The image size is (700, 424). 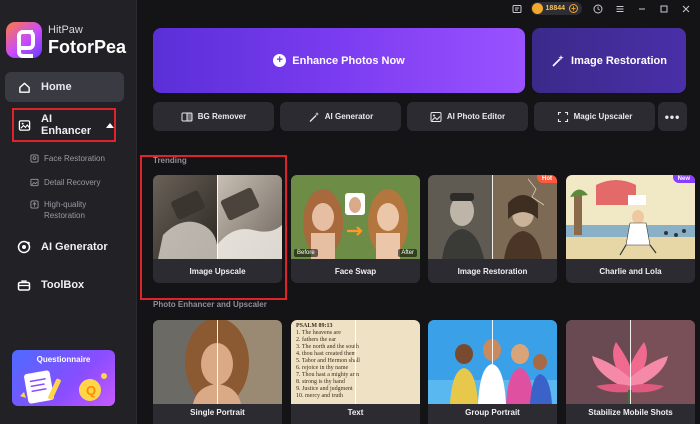 What do you see at coordinates (683, 179) in the screenshot?
I see `new-badge: New` at bounding box center [683, 179].